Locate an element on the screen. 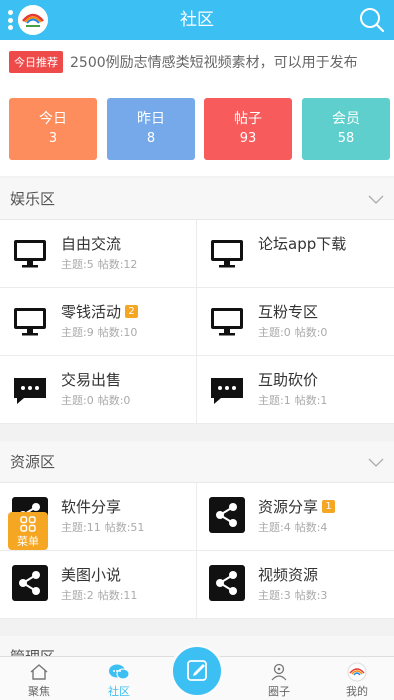 This screenshot has width=394, height=700. nav-label: 我的 is located at coordinates (357, 691).